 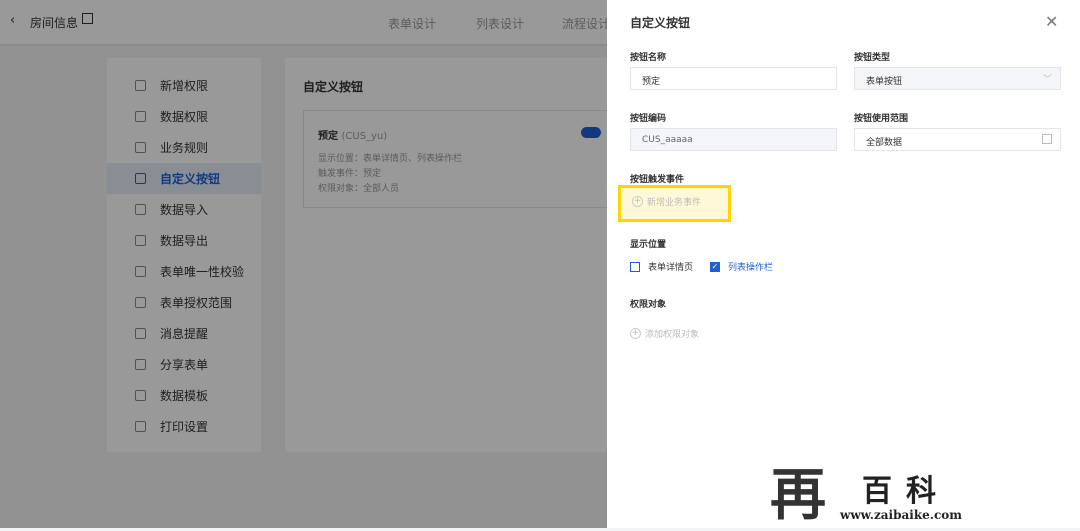 I want to click on checkbox-icon, so click(x=635, y=266).